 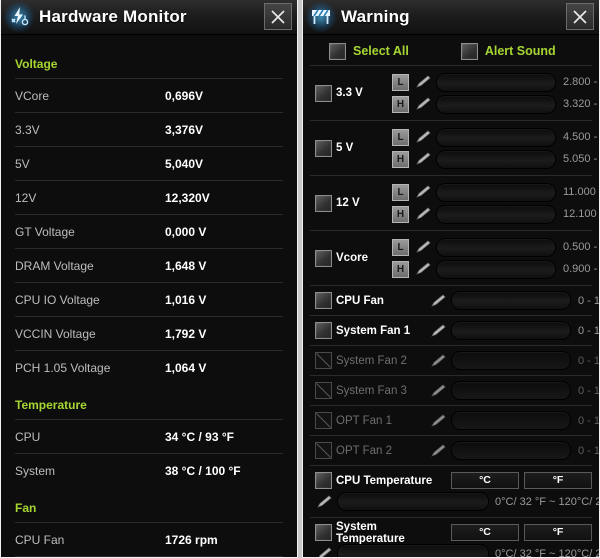 What do you see at coordinates (28, 436) in the screenshot?
I see `row-label: CPU` at bounding box center [28, 436].